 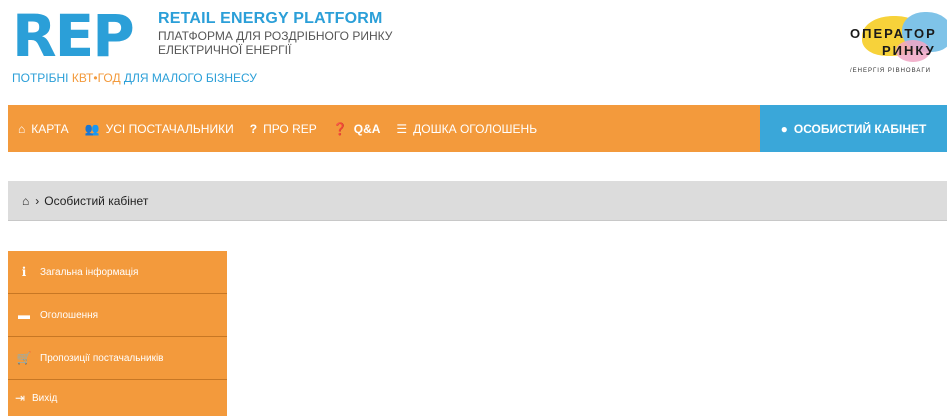 What do you see at coordinates (253, 128) in the screenshot?
I see `question-icon: ?` at bounding box center [253, 128].